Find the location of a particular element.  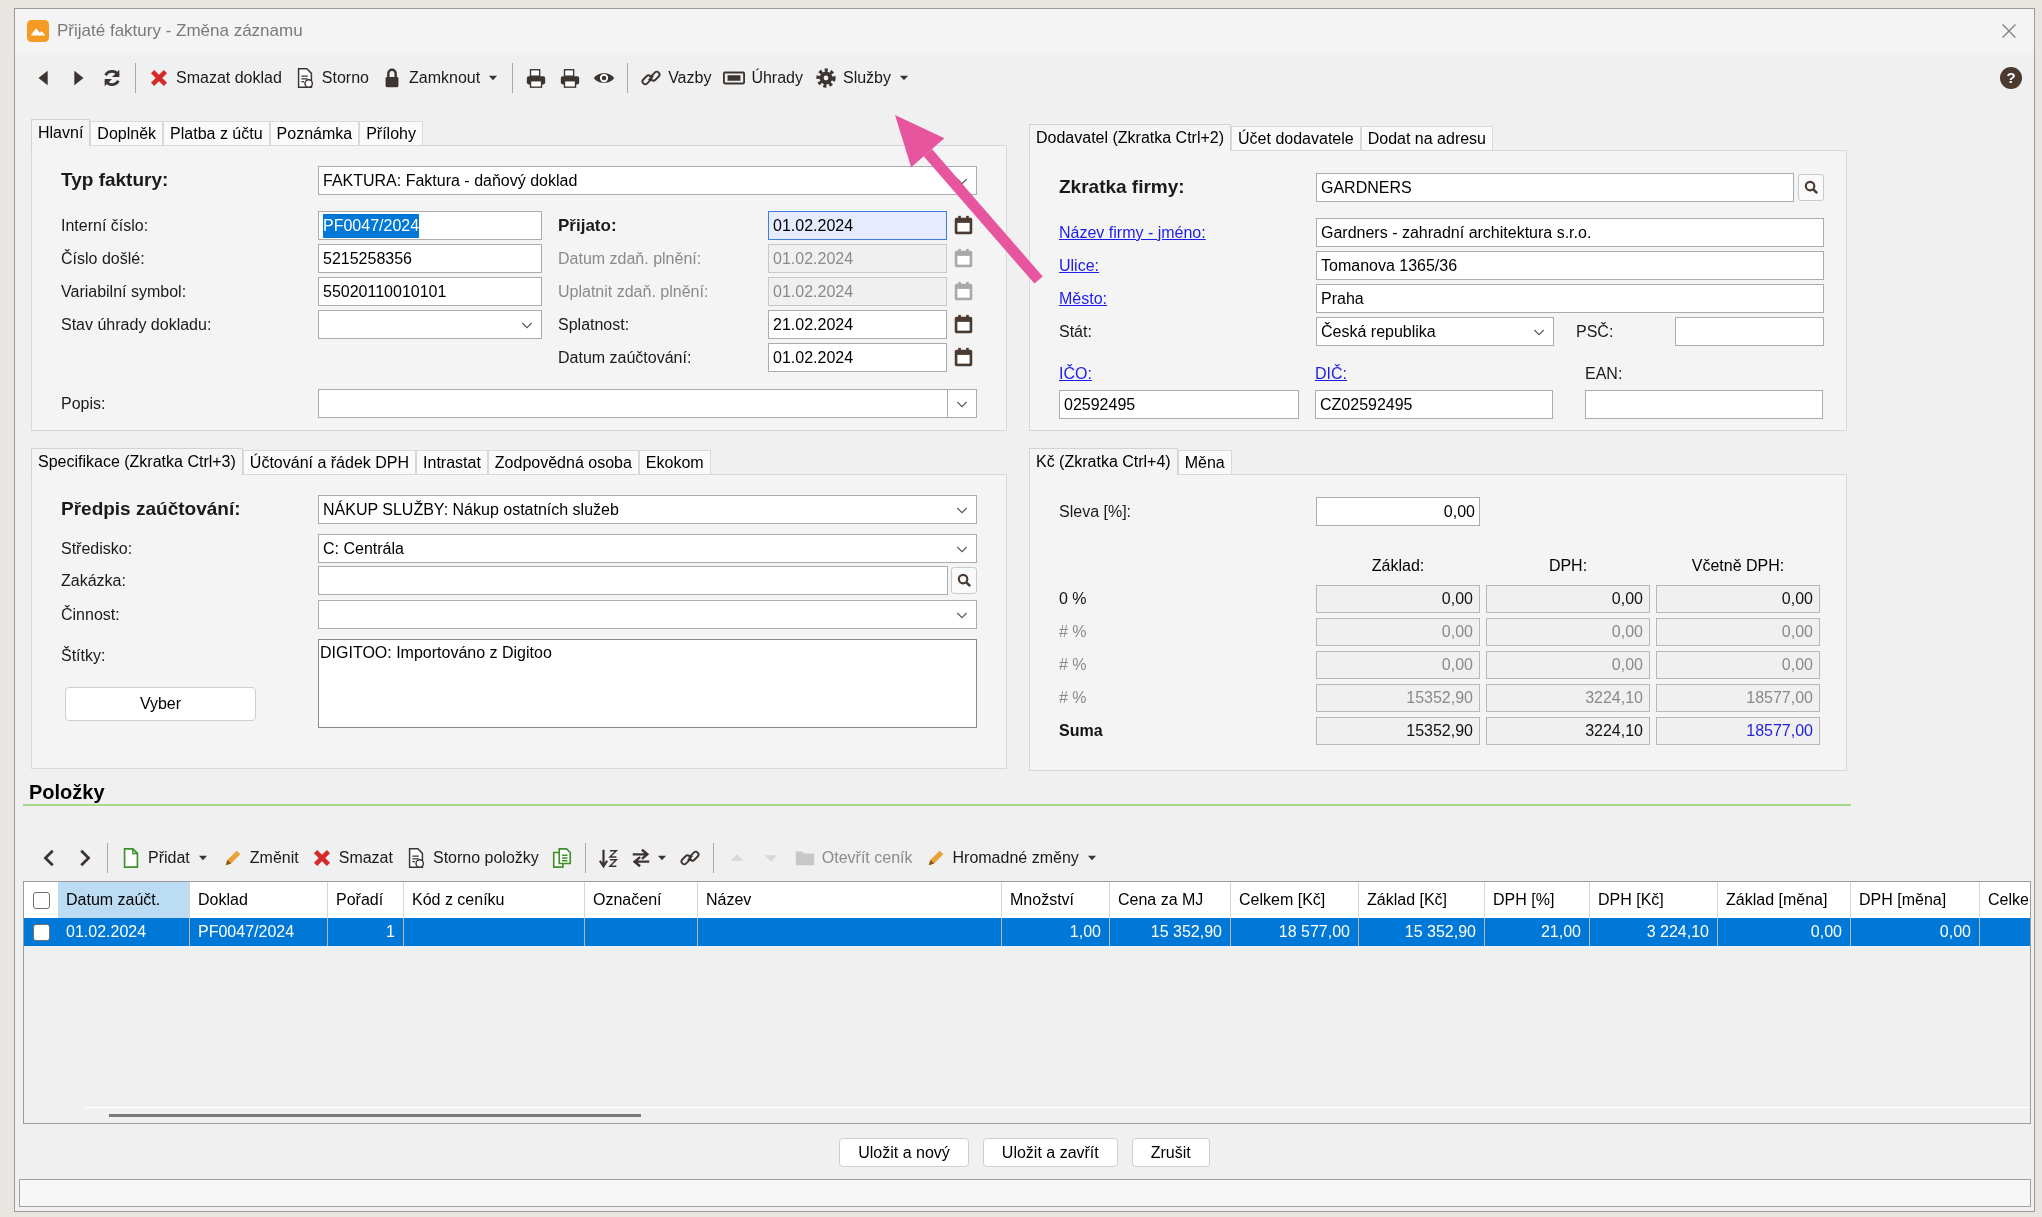

column-header: Včetně DPH: is located at coordinates (1738, 566).